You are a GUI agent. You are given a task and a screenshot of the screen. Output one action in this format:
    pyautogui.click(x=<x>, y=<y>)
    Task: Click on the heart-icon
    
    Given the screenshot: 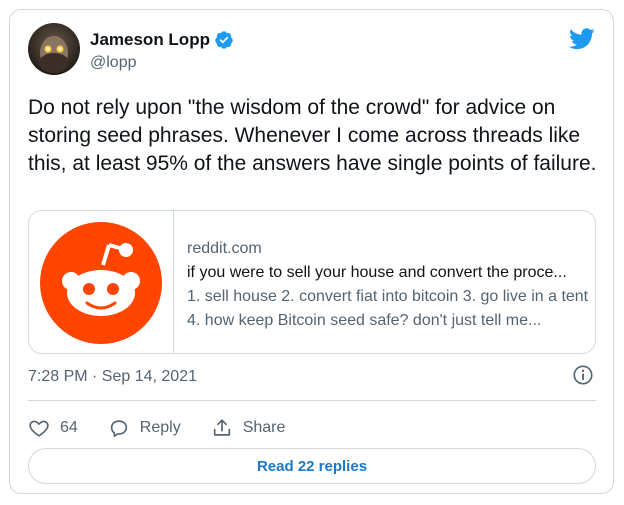 What is the action you would take?
    pyautogui.click(x=39, y=428)
    